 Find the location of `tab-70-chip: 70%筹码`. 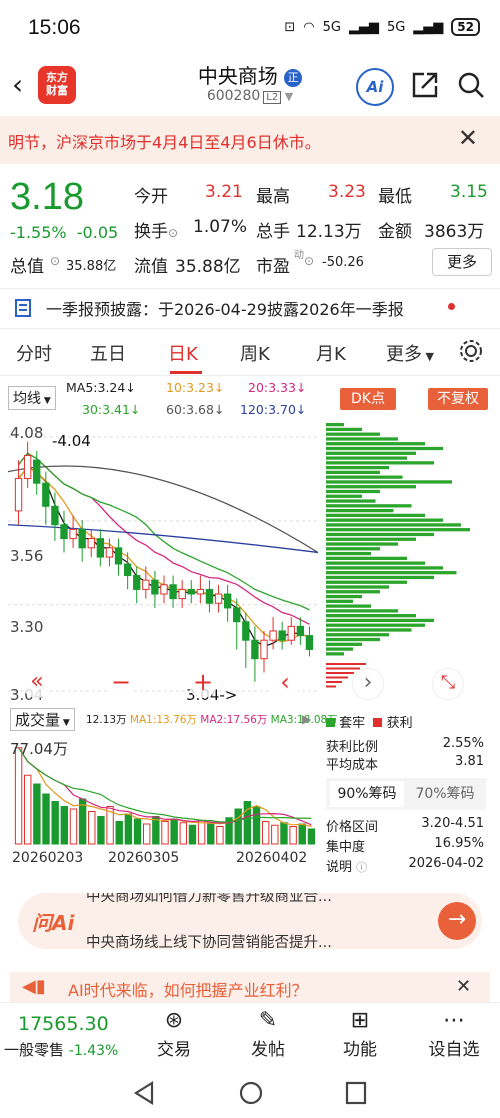

tab-70-chip: 70%筹码 is located at coordinates (445, 794).